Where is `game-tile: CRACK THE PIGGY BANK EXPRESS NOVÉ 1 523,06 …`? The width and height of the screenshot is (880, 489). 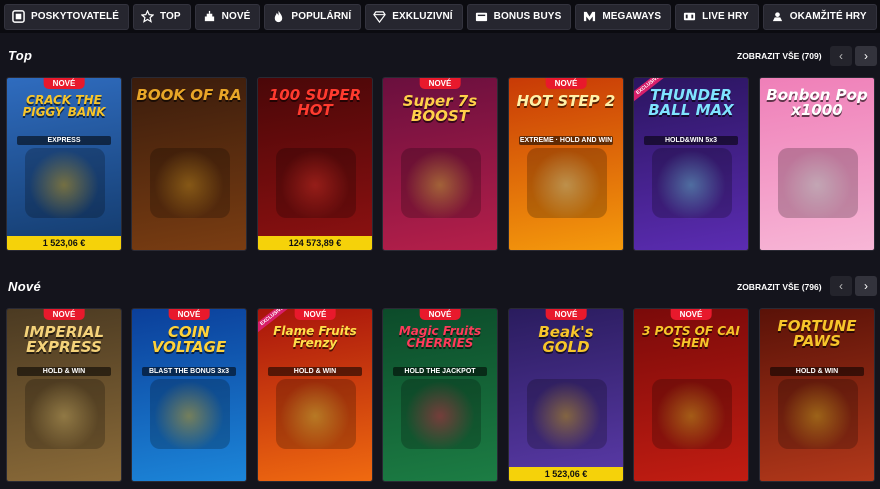 game-tile: CRACK THE PIGGY BANK EXPRESS NOVÉ 1 523,06 … is located at coordinates (64, 164).